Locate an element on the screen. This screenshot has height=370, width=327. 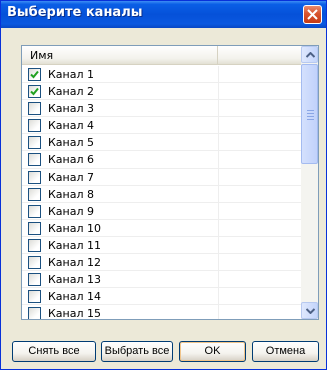
scrollbar-thumb is located at coordinates (309, 114).